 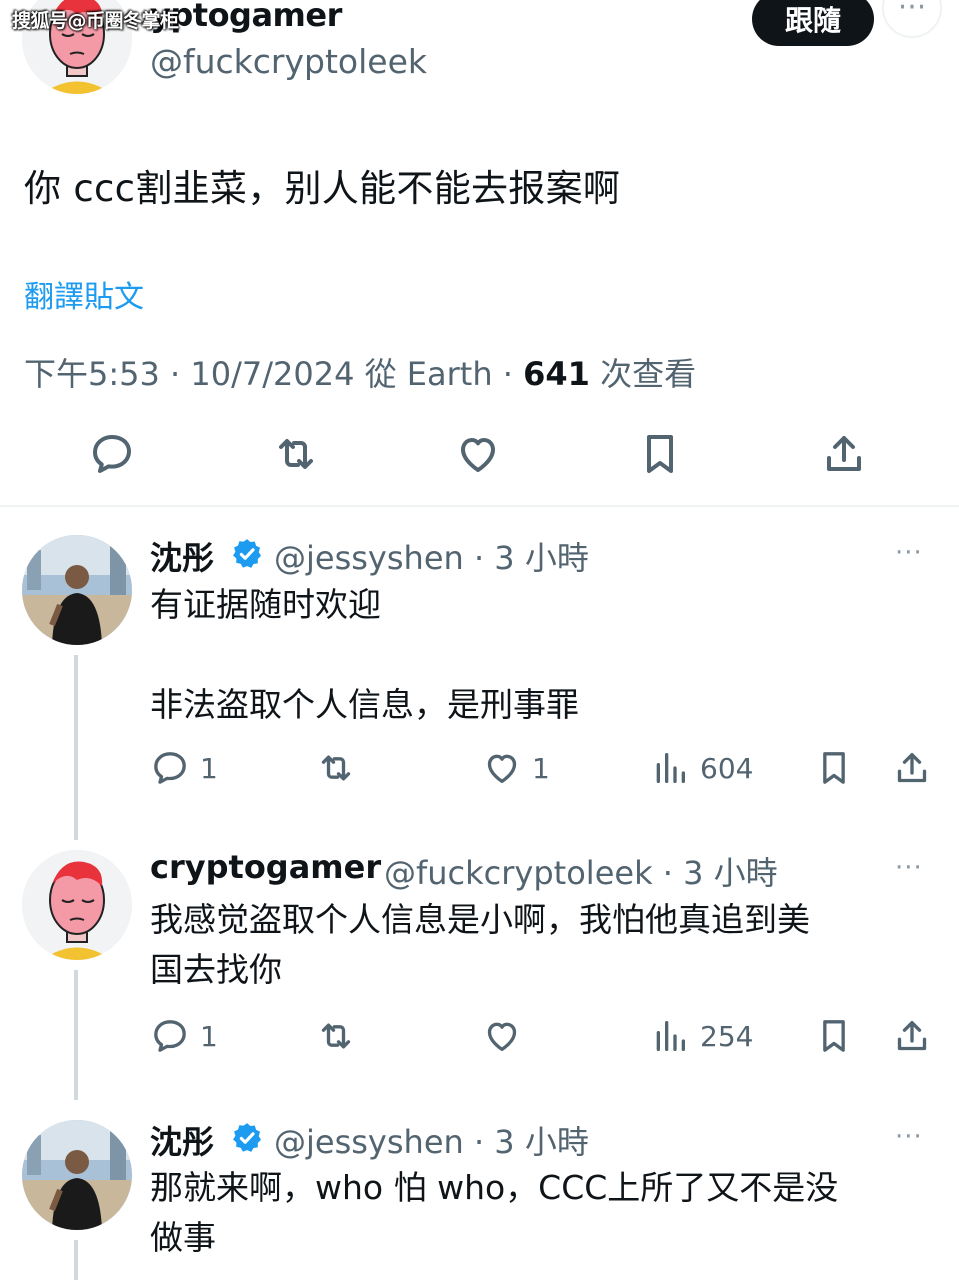 I want to click on avatar-illustration-icon, so click(x=77, y=905).